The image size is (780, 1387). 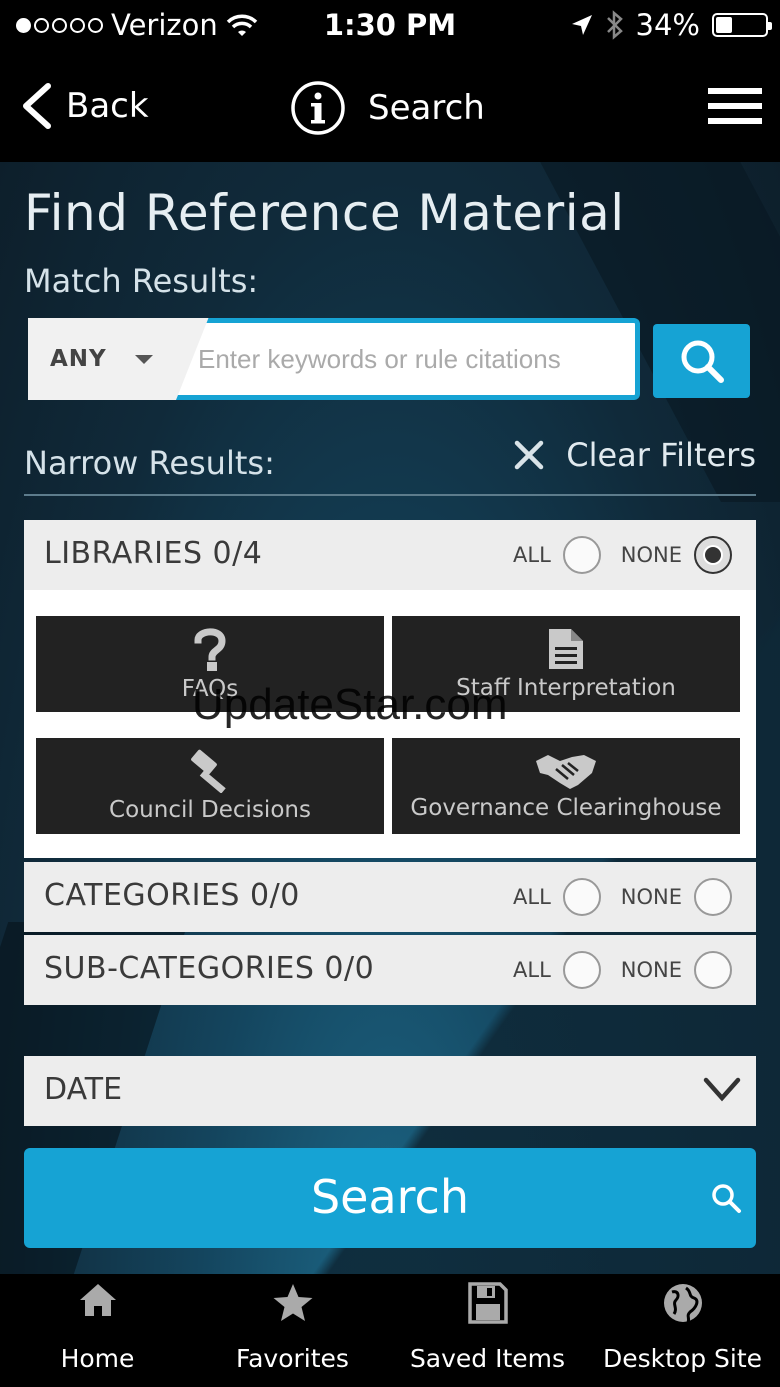 I want to click on keyword-search-button, so click(x=701, y=361).